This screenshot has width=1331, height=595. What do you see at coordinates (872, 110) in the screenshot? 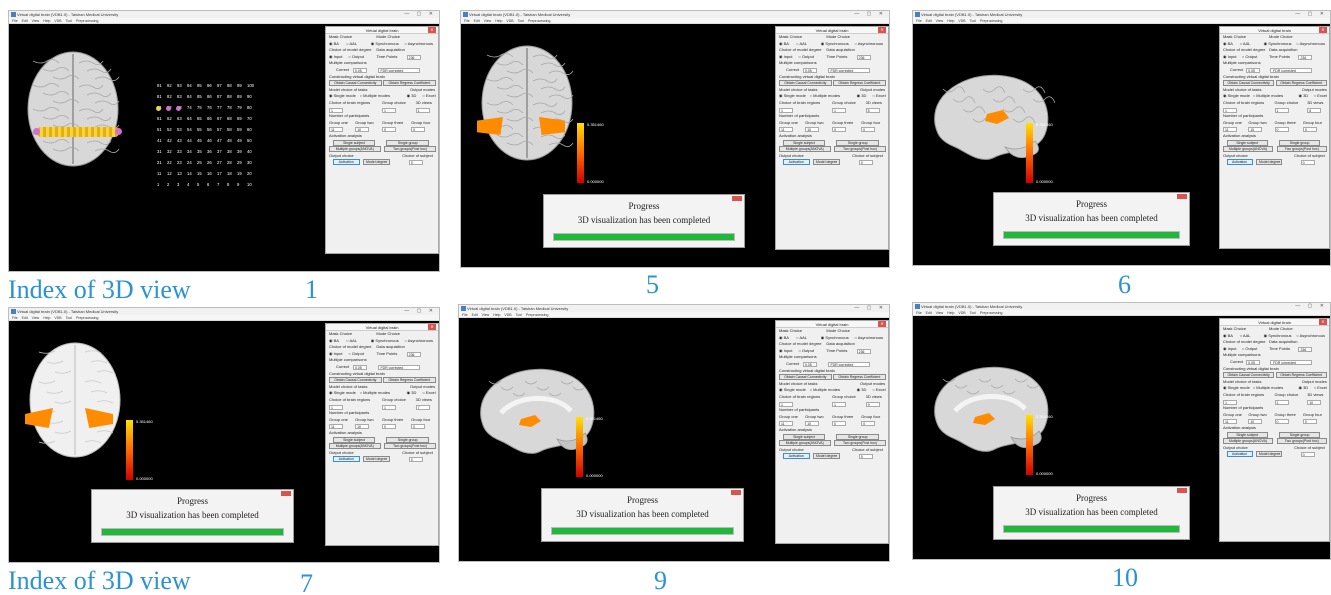
I see `3d-views-input: 5` at bounding box center [872, 110].